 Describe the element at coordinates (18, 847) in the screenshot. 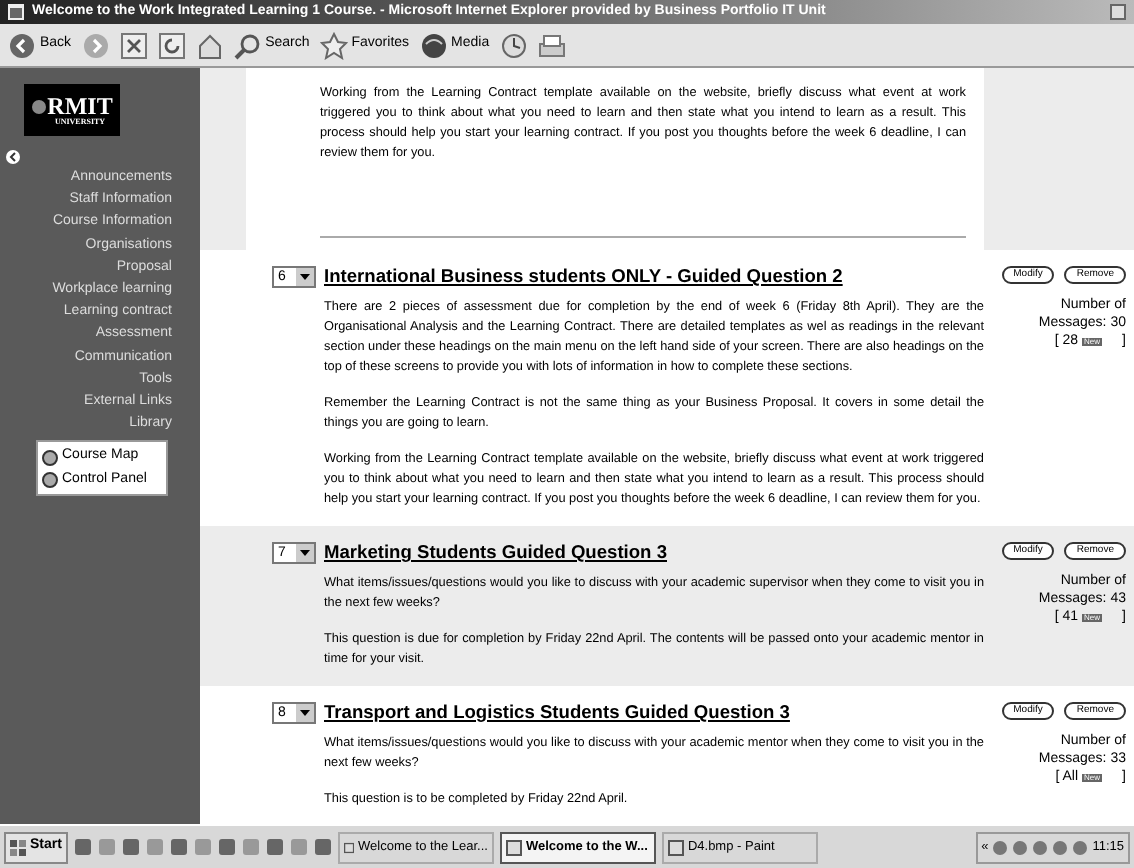

I see `flag-icon` at that location.